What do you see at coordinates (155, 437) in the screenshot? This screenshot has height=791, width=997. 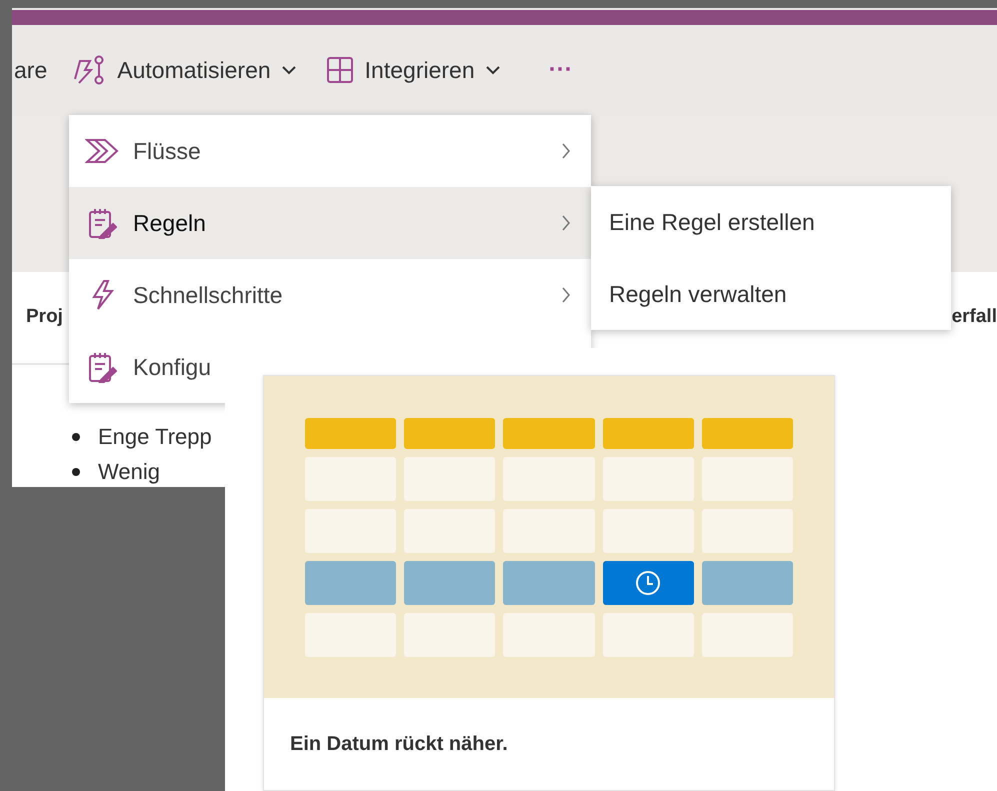 I see `list-item-text: Enge Trepp` at bounding box center [155, 437].